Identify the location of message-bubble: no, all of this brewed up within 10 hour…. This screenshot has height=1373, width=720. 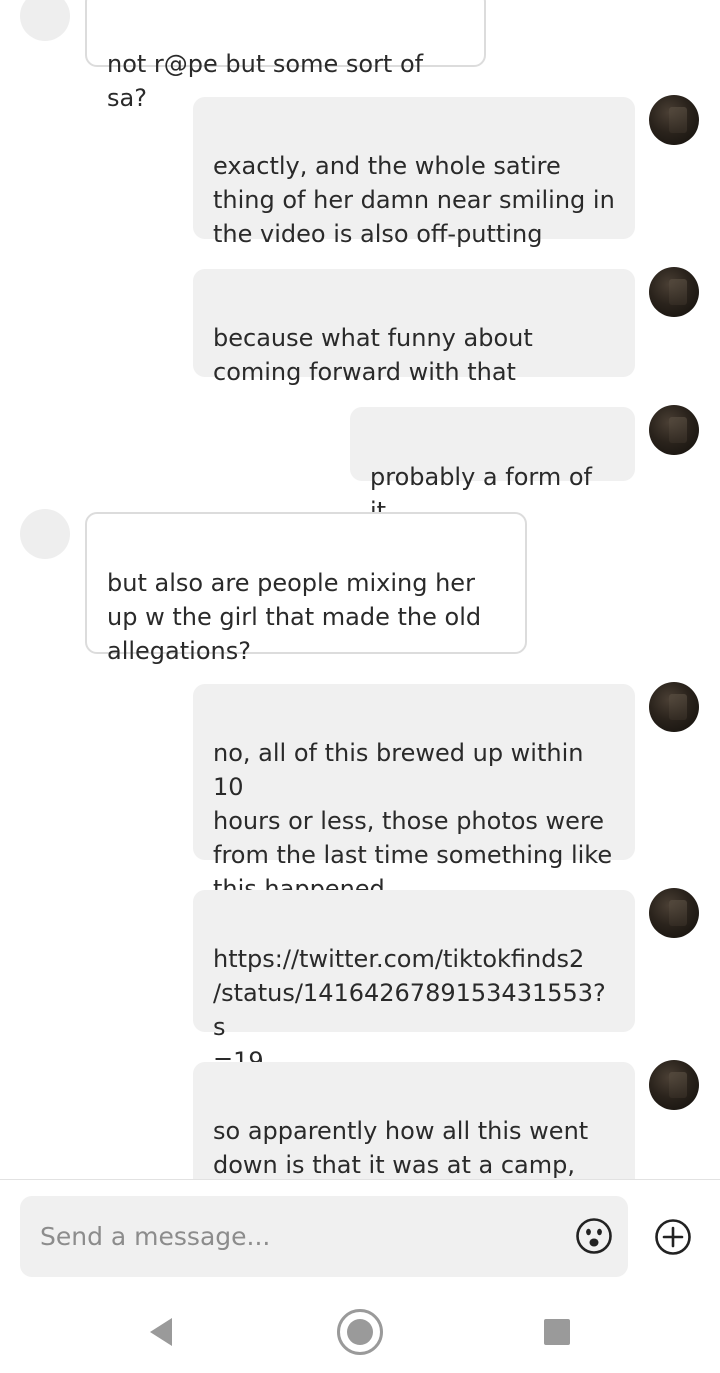
(414, 793).